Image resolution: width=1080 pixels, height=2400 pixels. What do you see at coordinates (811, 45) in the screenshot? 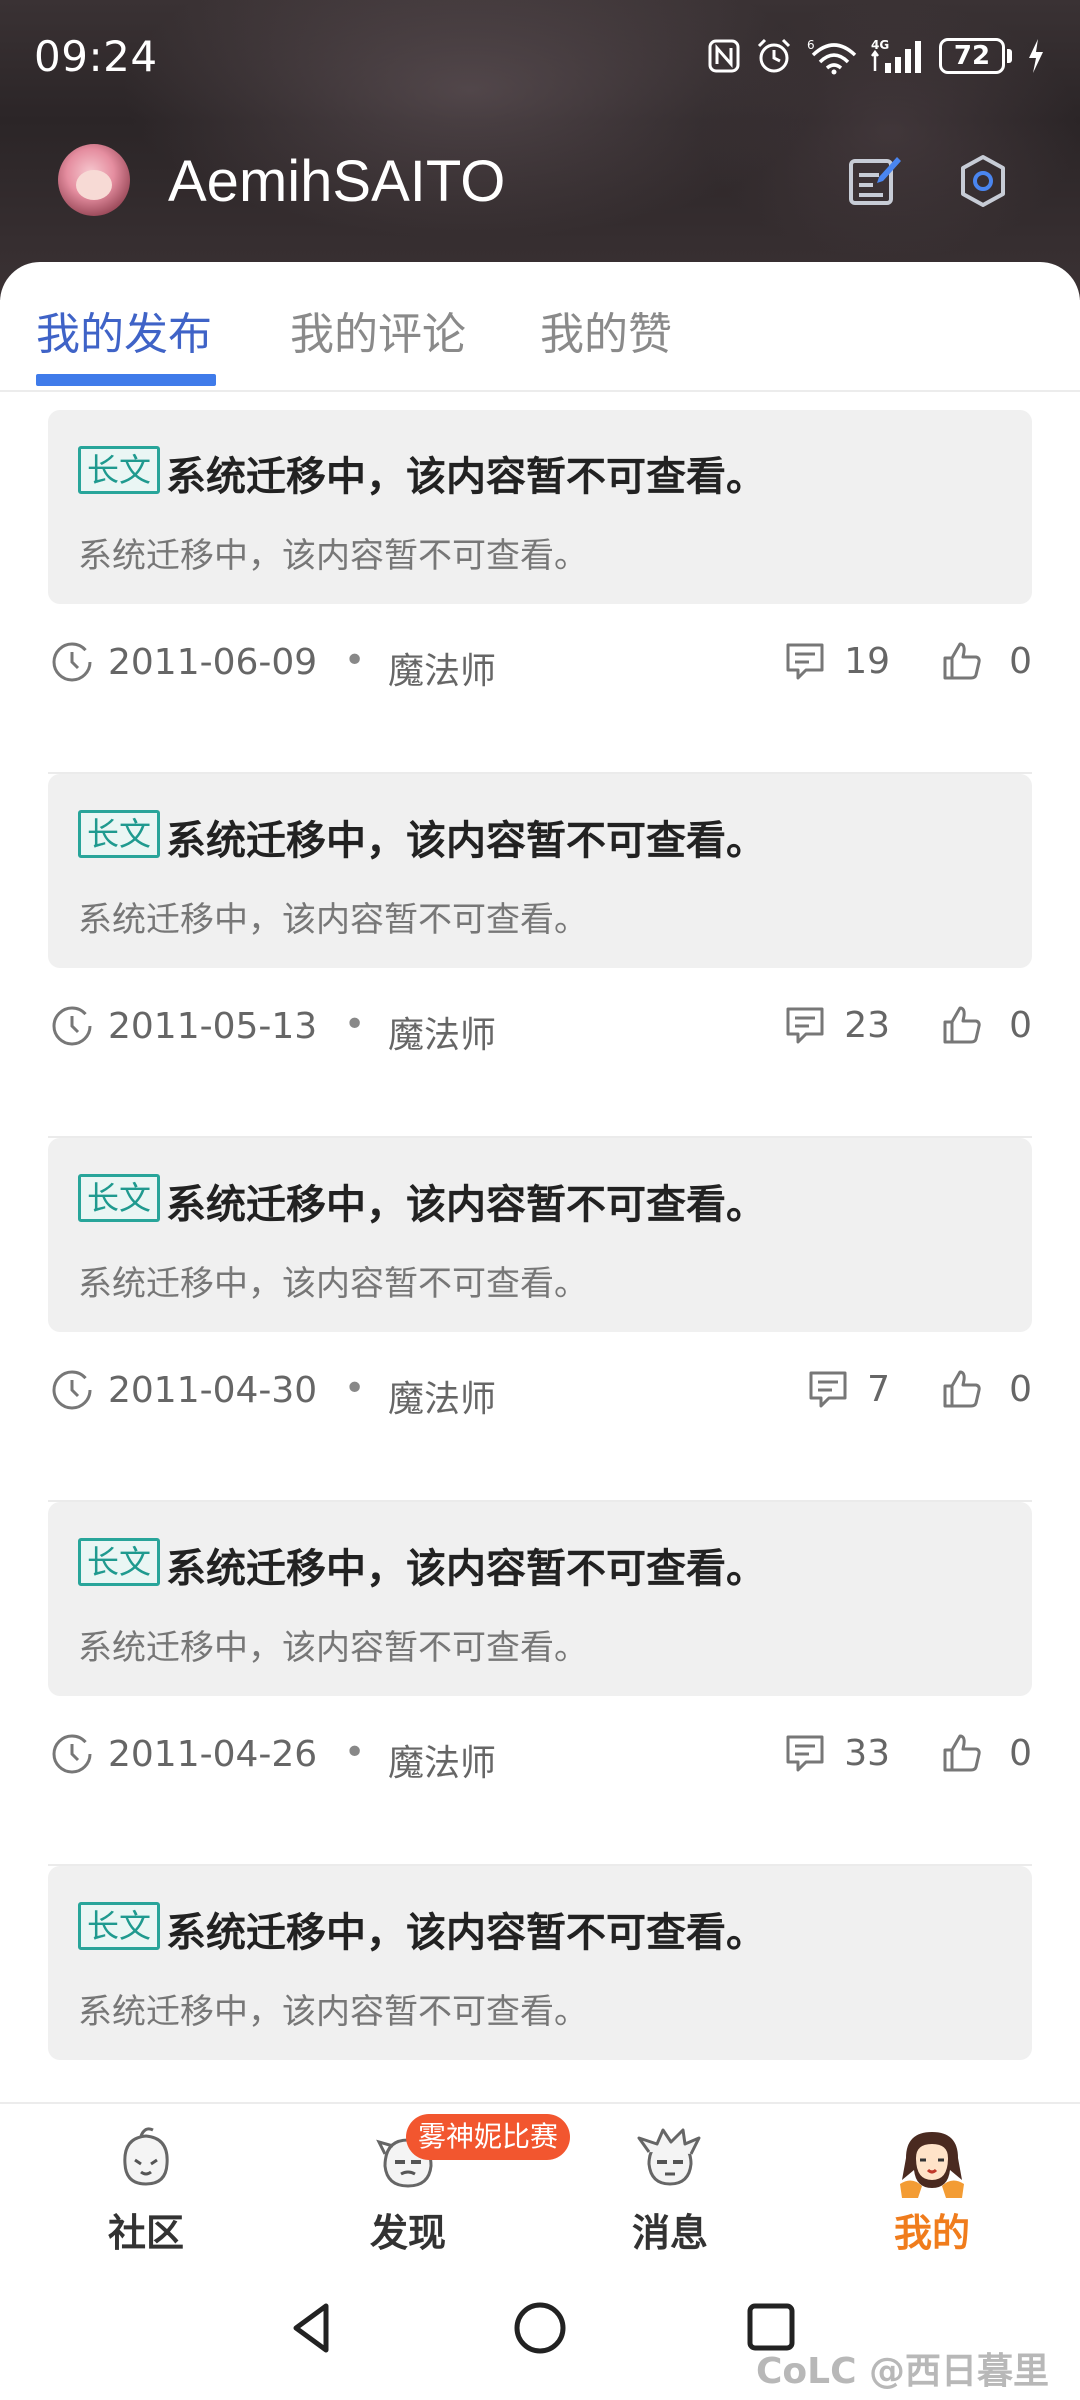
I see `svg-text: 6` at bounding box center [811, 45].